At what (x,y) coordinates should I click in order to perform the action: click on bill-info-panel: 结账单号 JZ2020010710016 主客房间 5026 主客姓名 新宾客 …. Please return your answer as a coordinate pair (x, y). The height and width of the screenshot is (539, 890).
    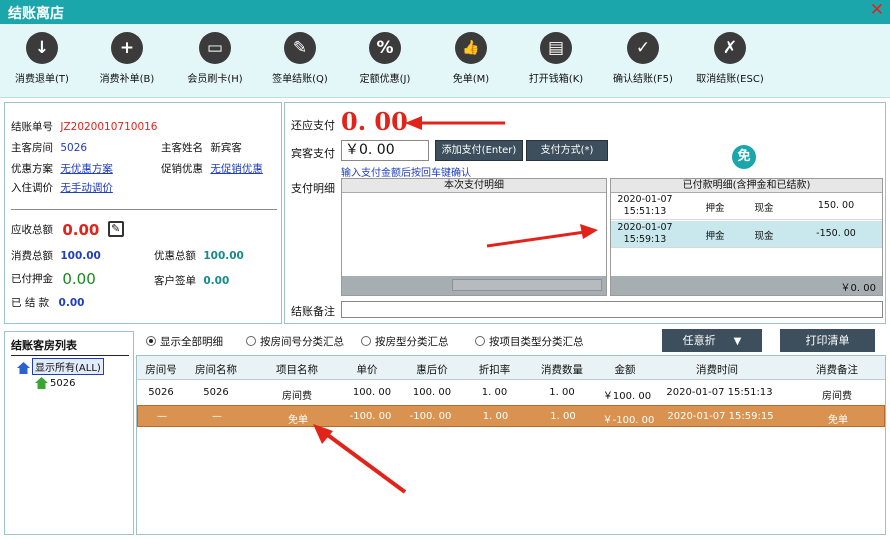
    Looking at the image, I should click on (143, 213).